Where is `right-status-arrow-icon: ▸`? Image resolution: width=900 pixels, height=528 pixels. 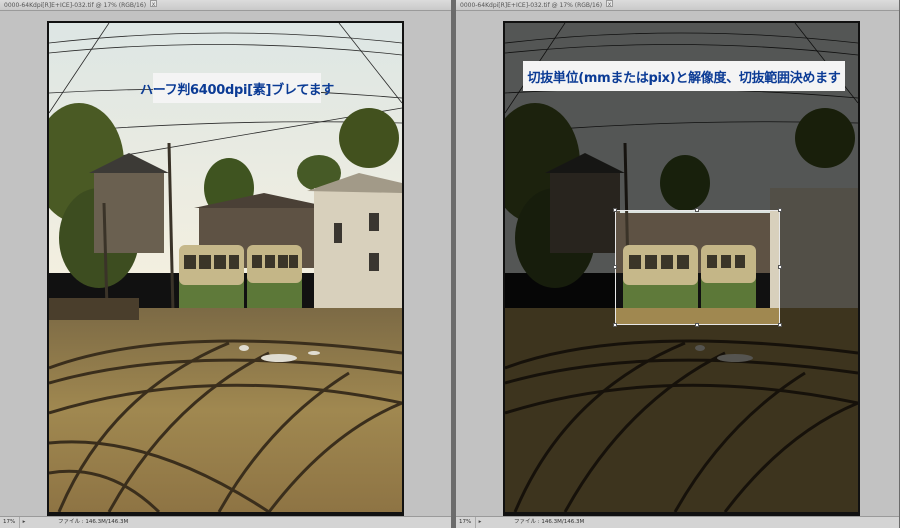 right-status-arrow-icon: ▸ is located at coordinates (480, 522).